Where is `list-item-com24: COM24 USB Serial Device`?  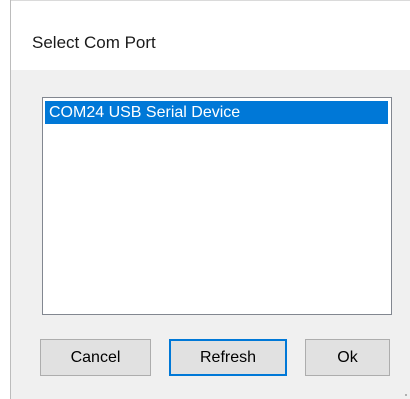
list-item-com24: COM24 USB Serial Device is located at coordinates (216, 112).